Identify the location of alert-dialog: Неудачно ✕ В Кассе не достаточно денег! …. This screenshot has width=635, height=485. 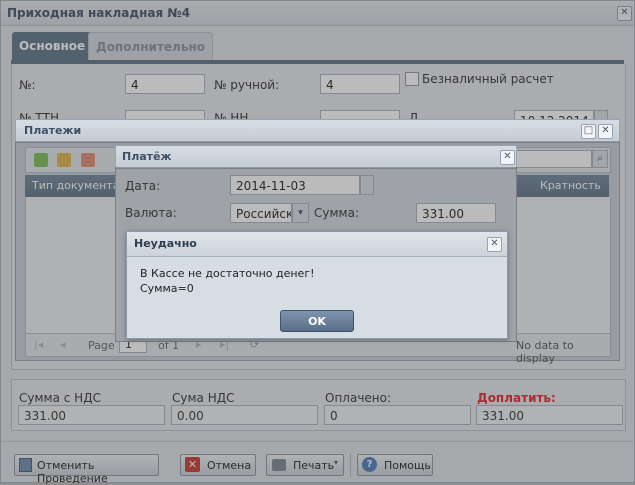
(317, 285).